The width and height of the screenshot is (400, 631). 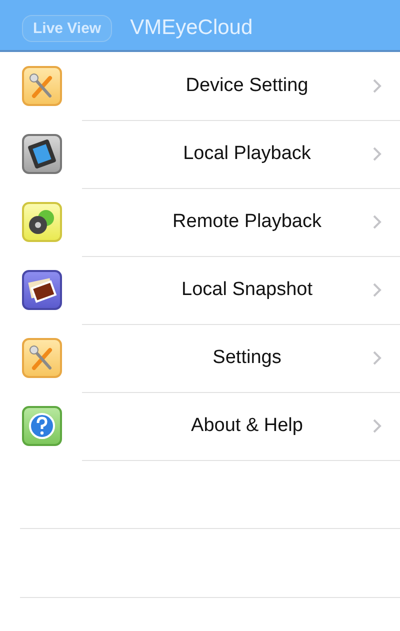 What do you see at coordinates (241, 289) in the screenshot?
I see `menu-item: Local Snapshot` at bounding box center [241, 289].